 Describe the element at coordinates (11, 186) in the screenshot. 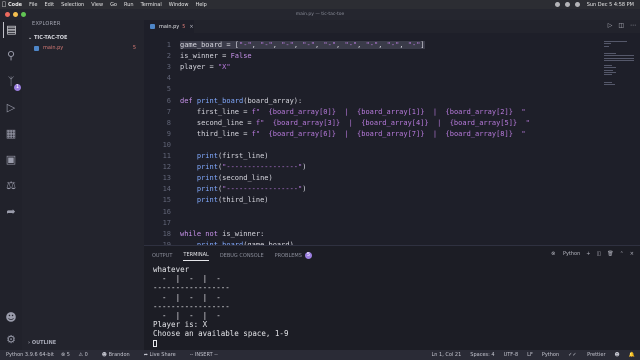

I see `testing-icon: ⚖` at that location.